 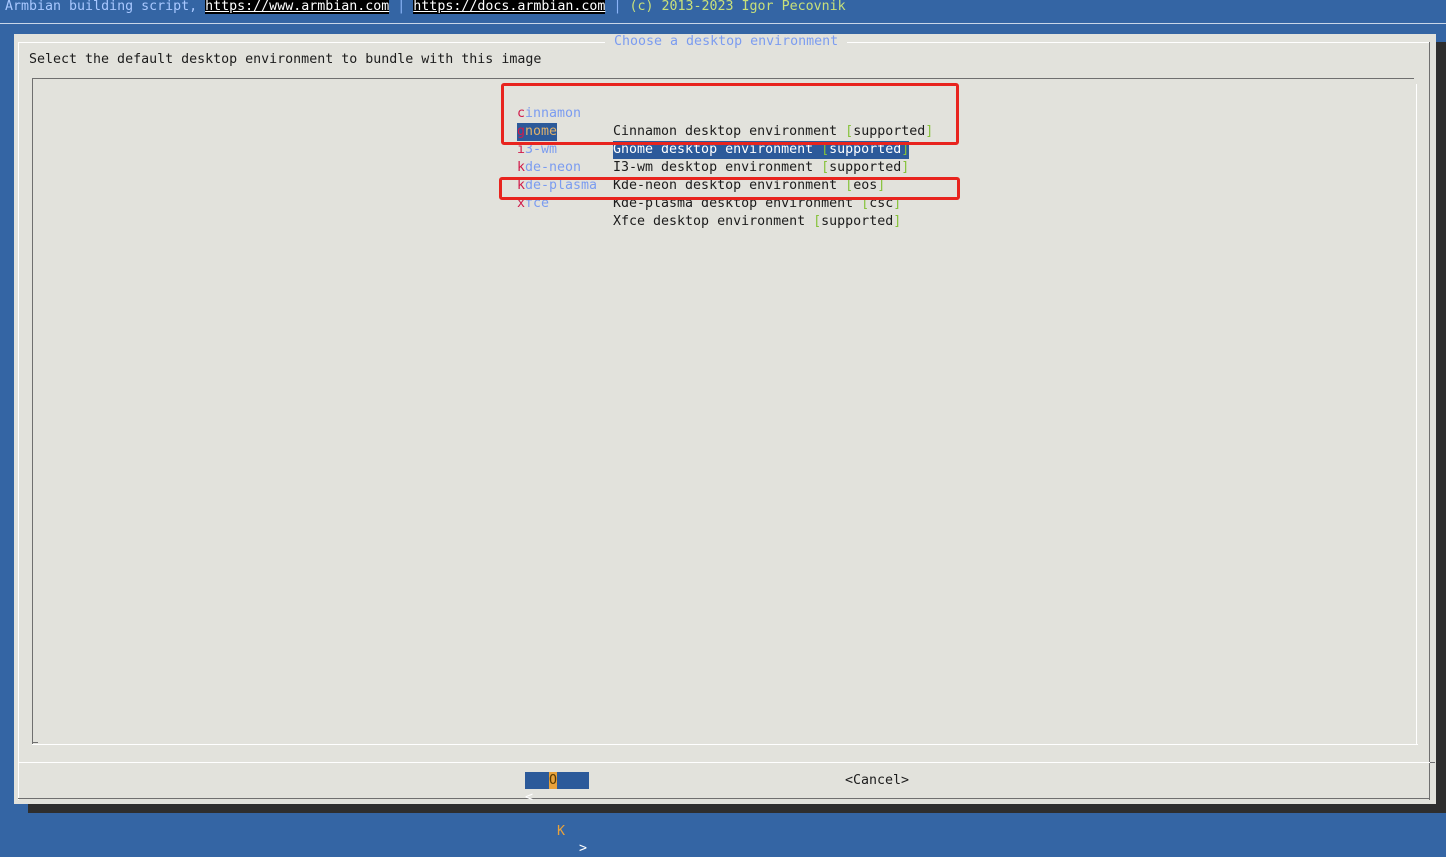 What do you see at coordinates (35, 742) in the screenshot?
I see `listbox-frame-corner` at bounding box center [35, 742].